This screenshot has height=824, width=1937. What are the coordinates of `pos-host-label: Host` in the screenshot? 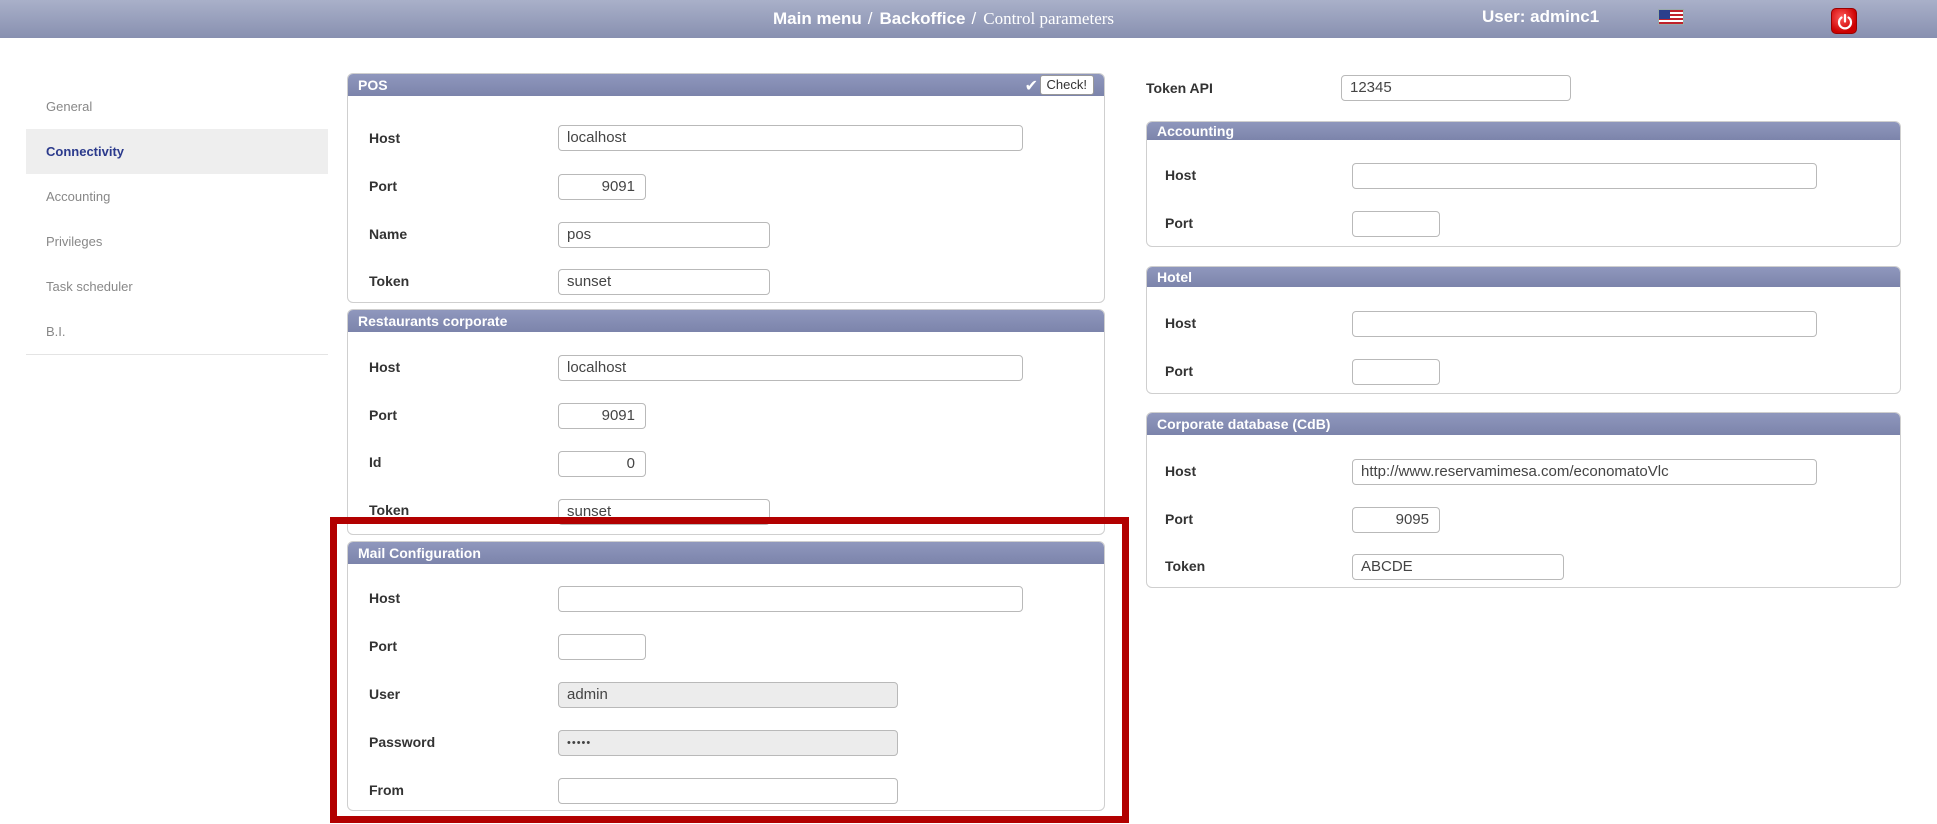 It's located at (385, 138).